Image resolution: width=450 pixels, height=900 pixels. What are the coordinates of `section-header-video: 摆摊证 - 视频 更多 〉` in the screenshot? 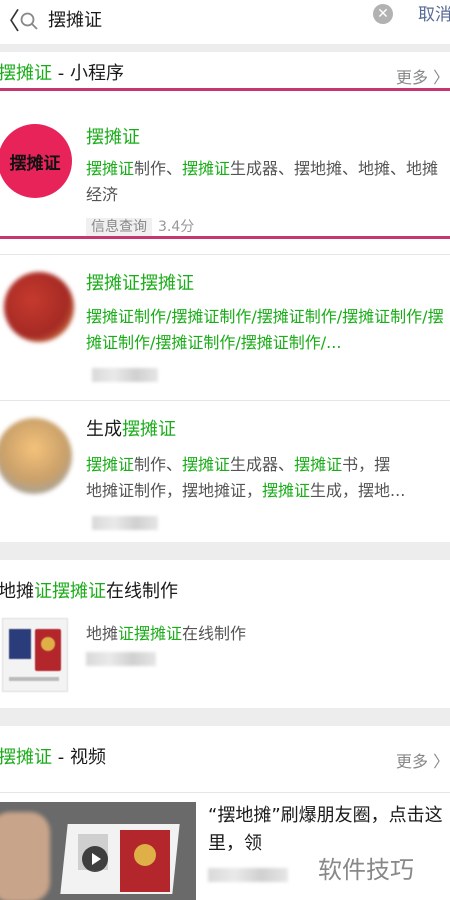 It's located at (225, 758).